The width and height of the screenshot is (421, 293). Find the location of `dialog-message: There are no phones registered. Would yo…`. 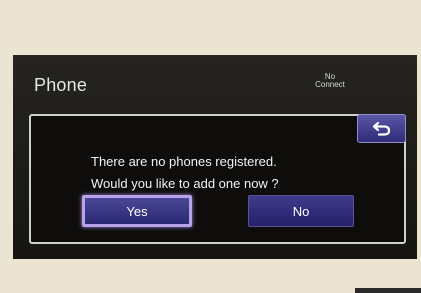

dialog-message: There are no phones registered. Would yo… is located at coordinates (221, 173).